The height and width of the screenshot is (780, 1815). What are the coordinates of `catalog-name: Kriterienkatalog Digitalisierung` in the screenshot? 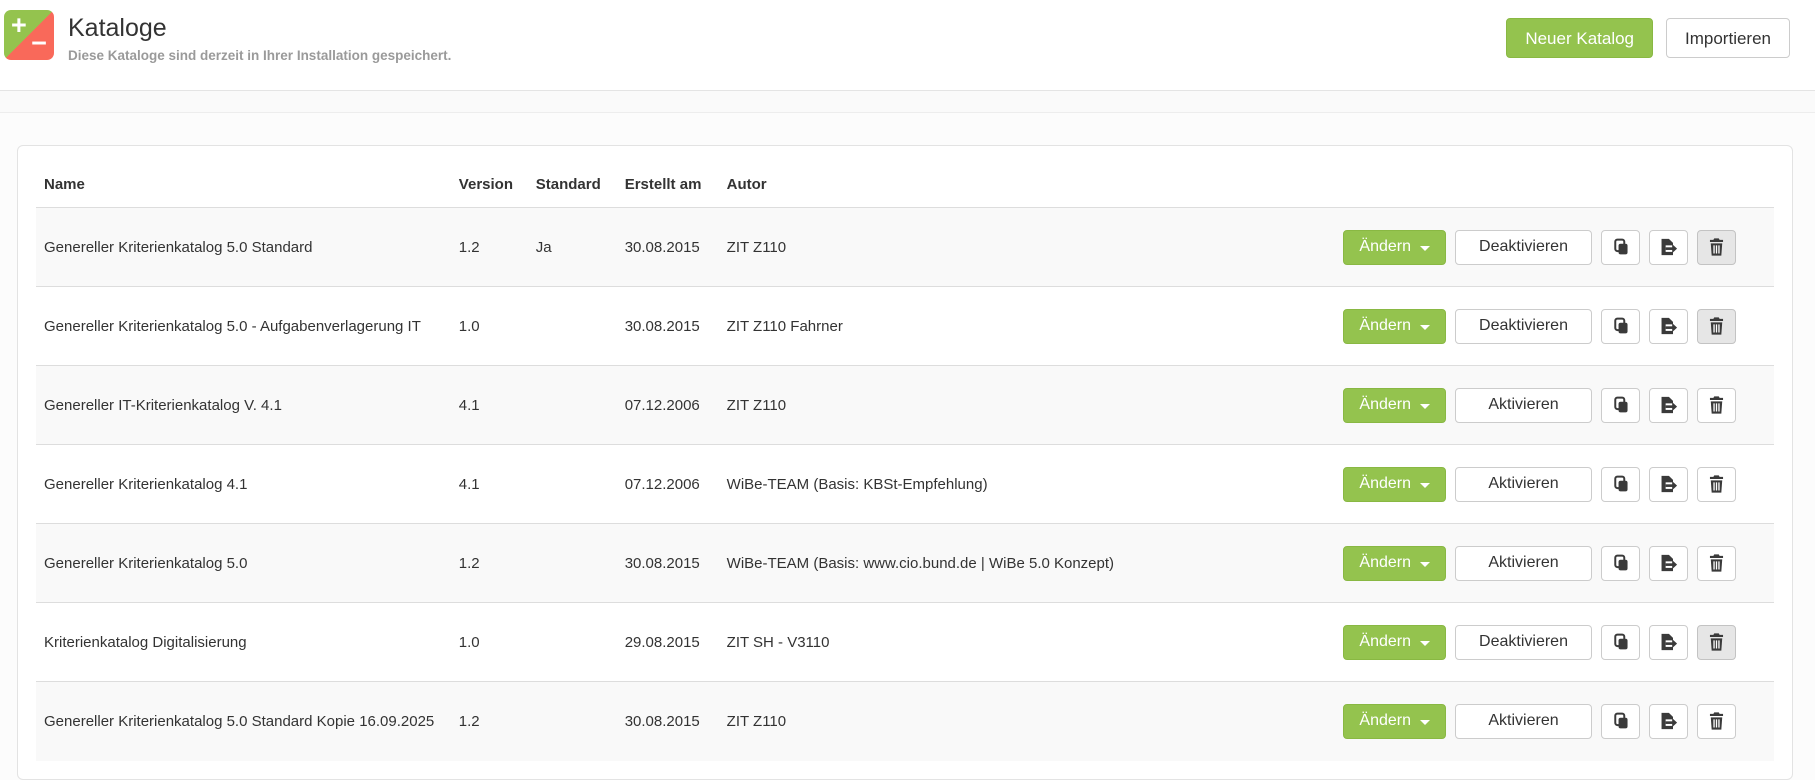 It's located at (243, 642).